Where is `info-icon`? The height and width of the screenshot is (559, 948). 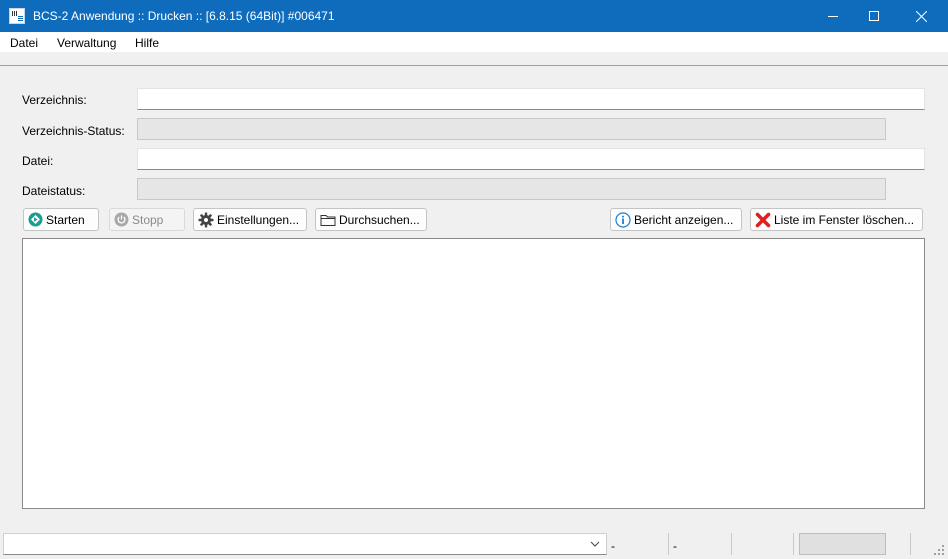 info-icon is located at coordinates (623, 219).